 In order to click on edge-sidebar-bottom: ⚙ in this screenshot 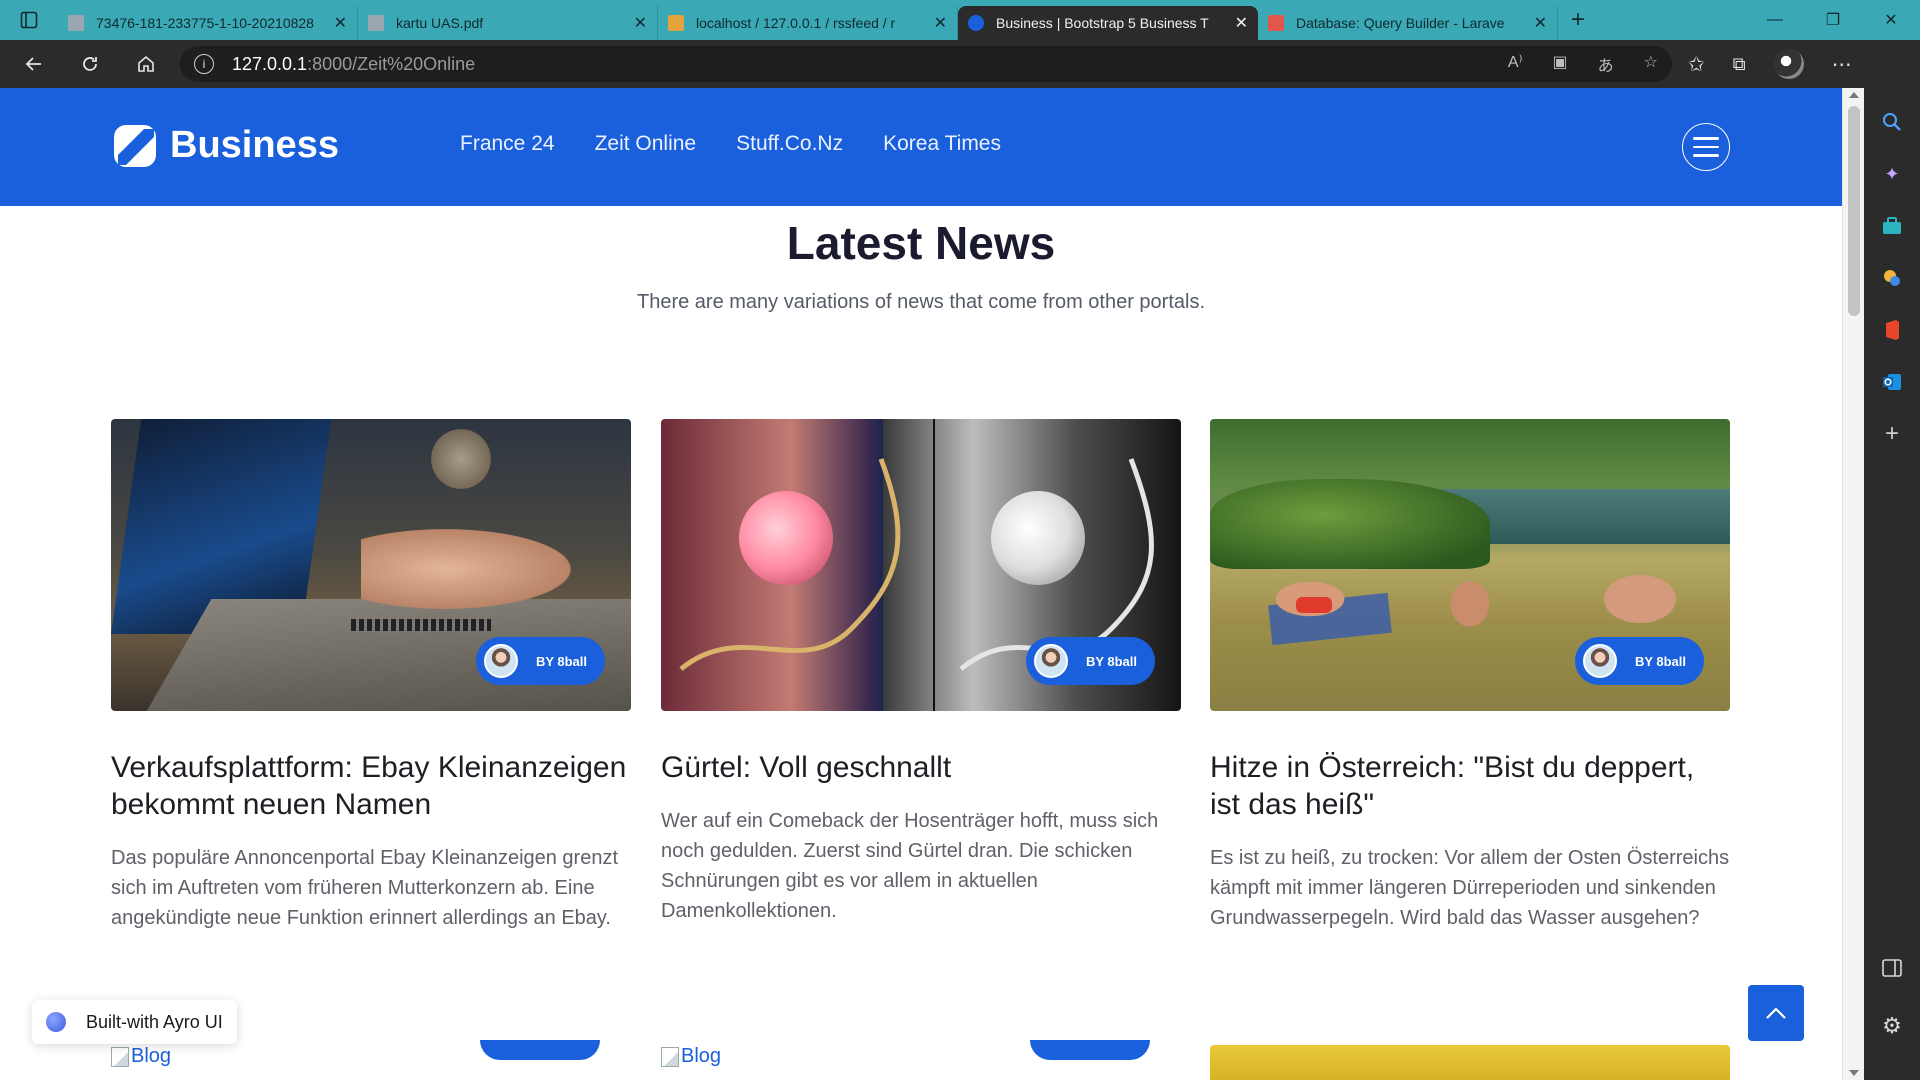, I will do `click(1892, 1012)`.